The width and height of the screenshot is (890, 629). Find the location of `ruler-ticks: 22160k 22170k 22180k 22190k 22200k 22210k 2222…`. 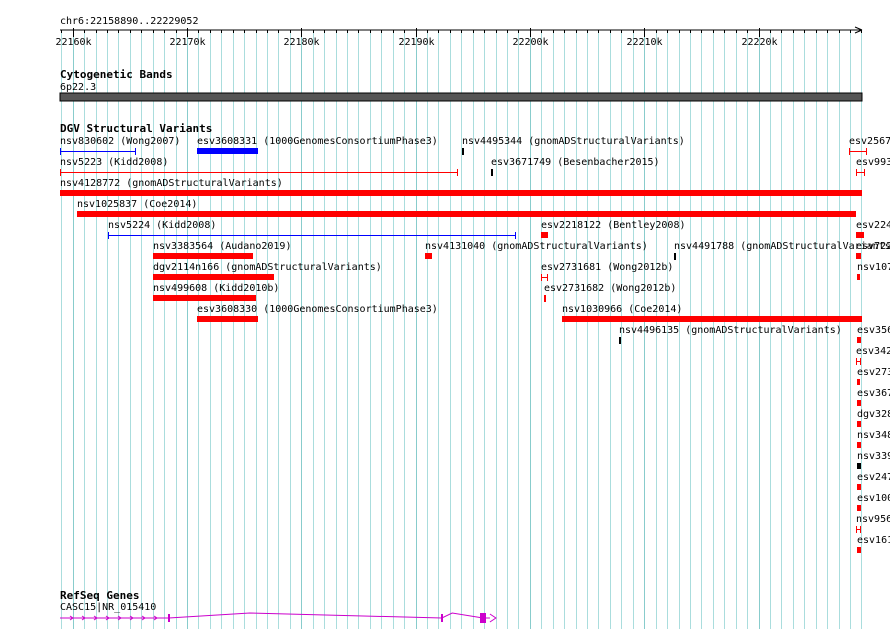

ruler-ticks: 22160k 22170k 22180k 22190k 22200k 22210k 2222… is located at coordinates (458, 38).